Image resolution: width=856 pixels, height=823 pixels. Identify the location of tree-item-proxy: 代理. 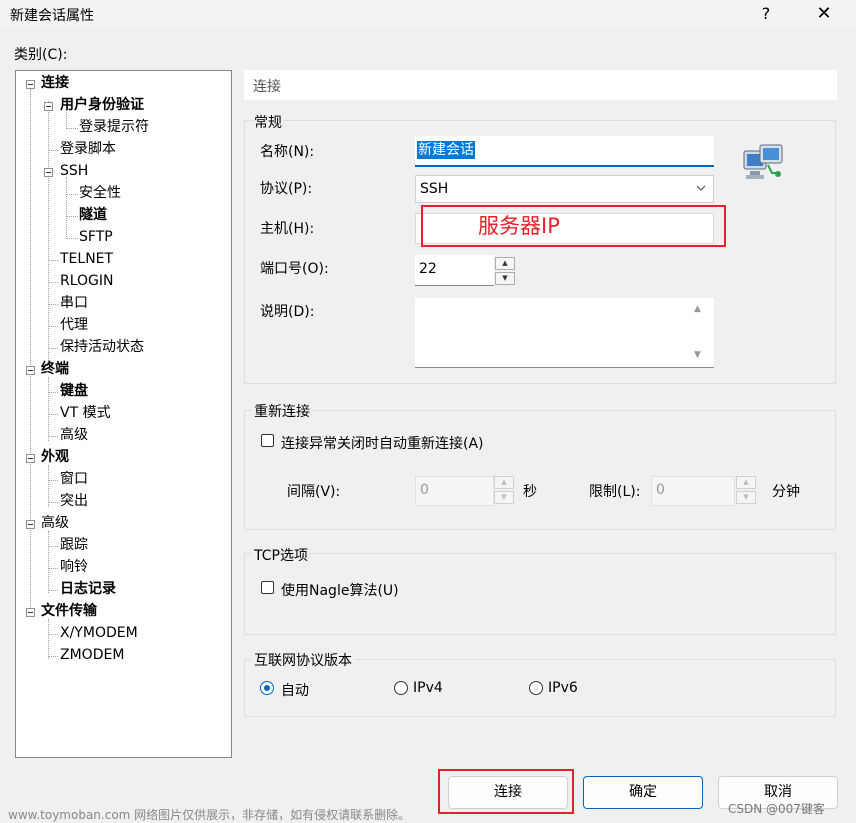
(74, 325).